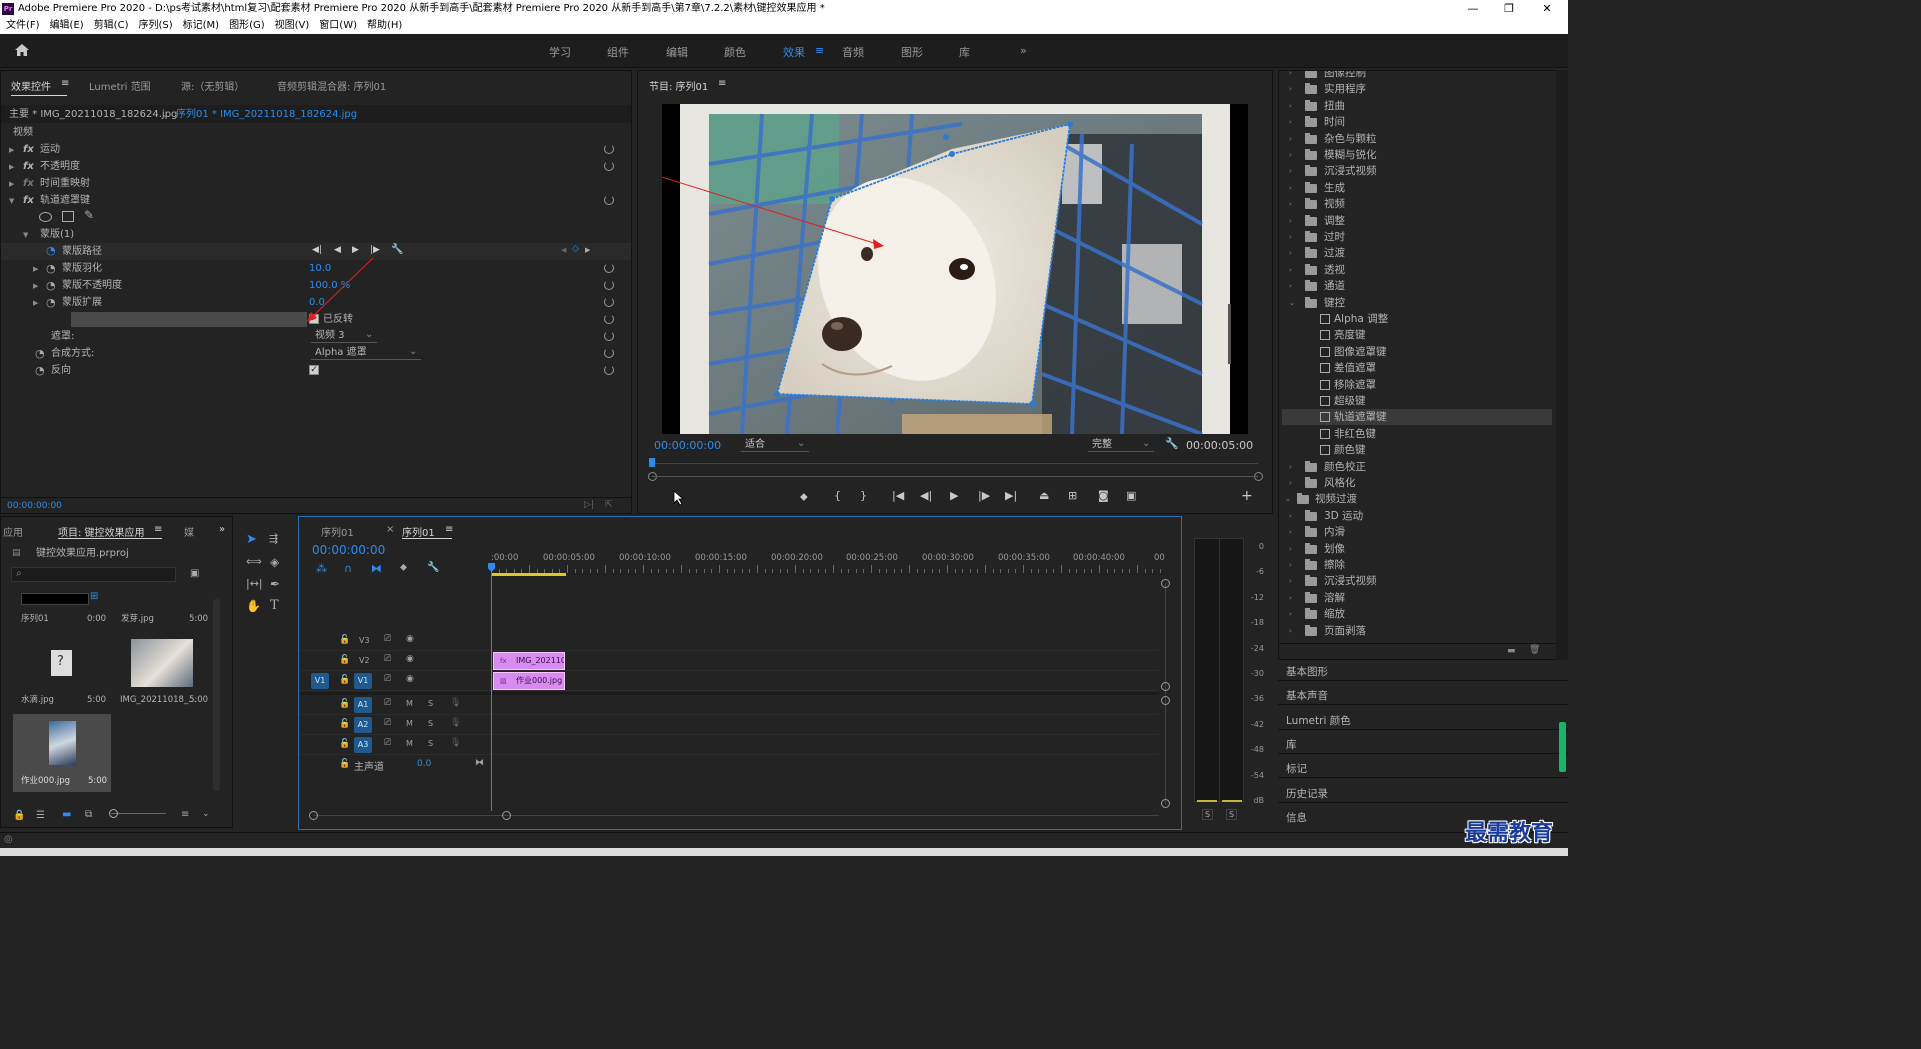 This screenshot has height=1049, width=1921. What do you see at coordinates (575, 249) in the screenshot?
I see `add-keyframe-icon: ◇` at bounding box center [575, 249].